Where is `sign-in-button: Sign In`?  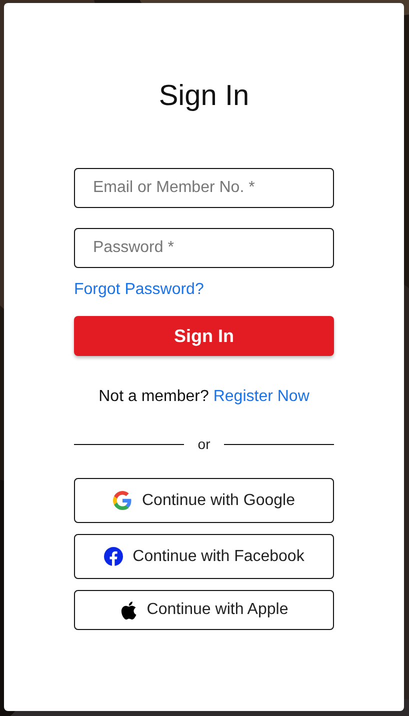 sign-in-button: Sign In is located at coordinates (204, 336).